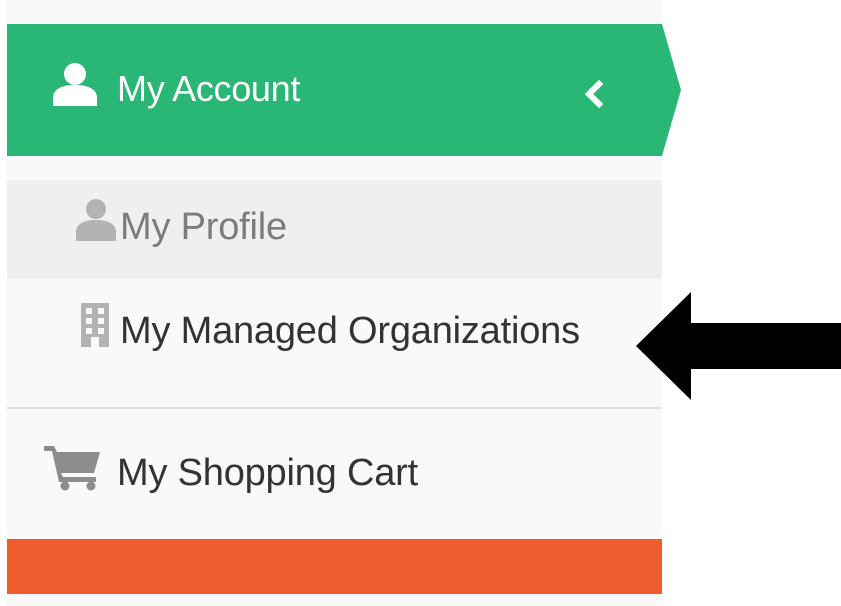  I want to click on sidebar-item-my-profile: My Profile, so click(334, 229).